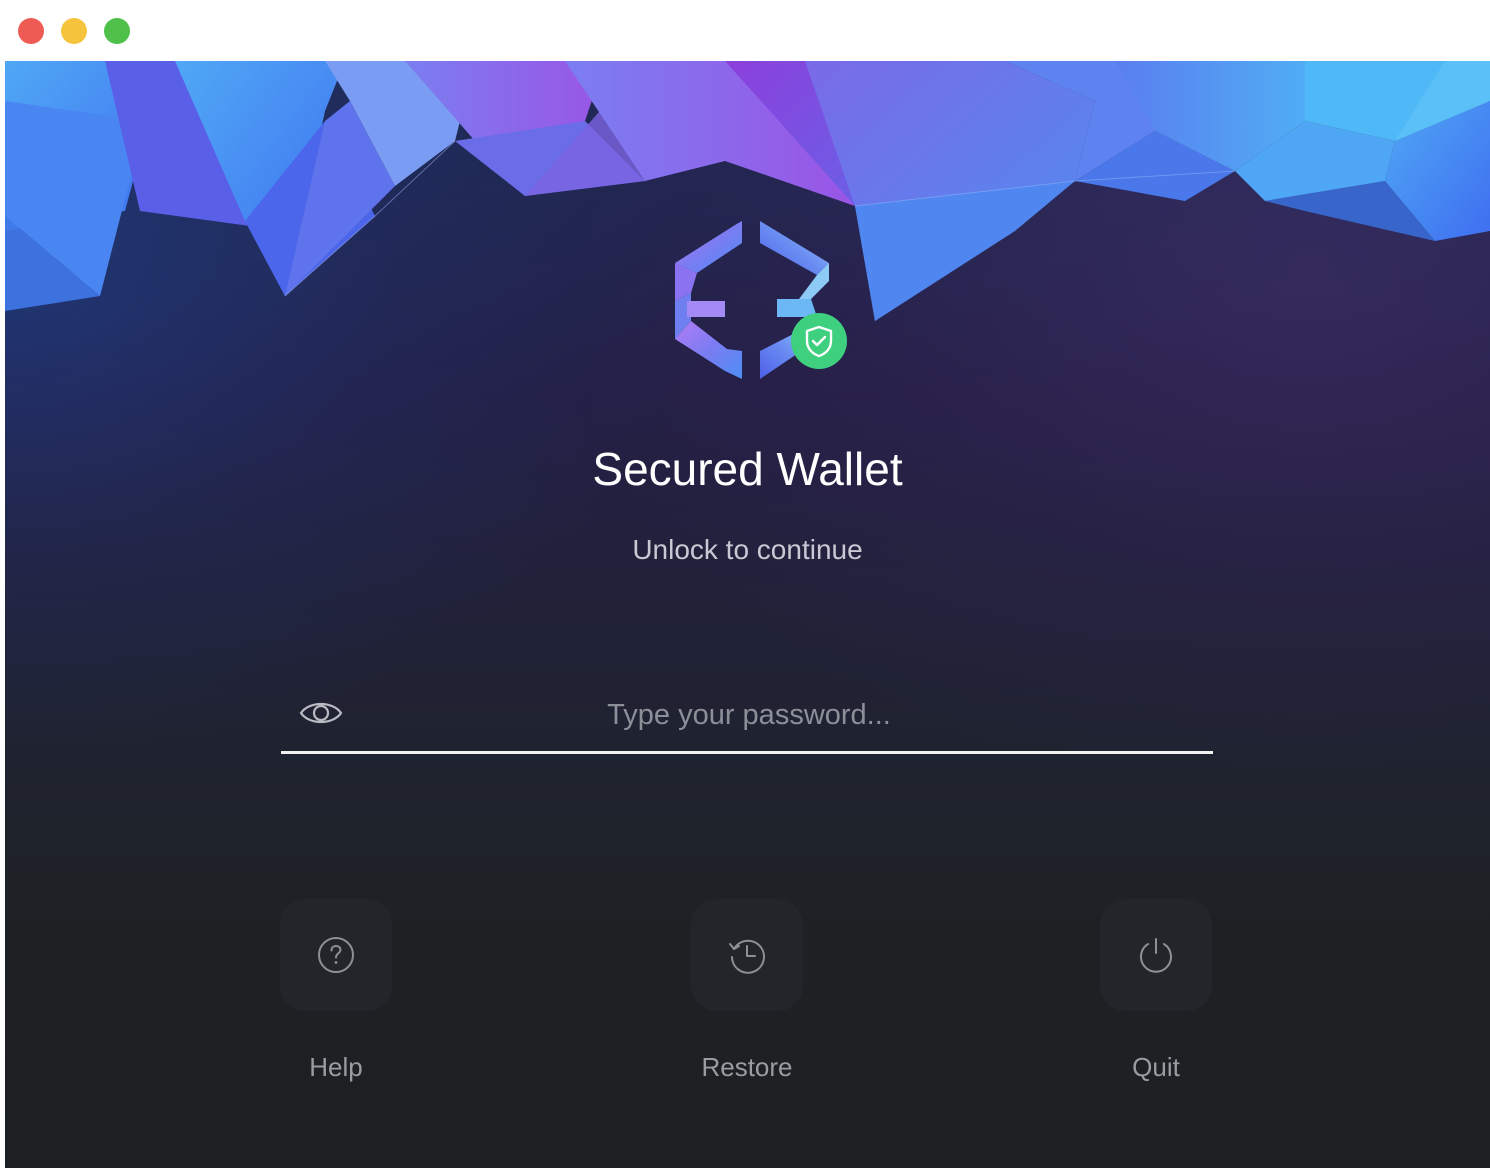  Describe the element at coordinates (747, 549) in the screenshot. I see `page-subtitle: Unlock to continue` at that location.